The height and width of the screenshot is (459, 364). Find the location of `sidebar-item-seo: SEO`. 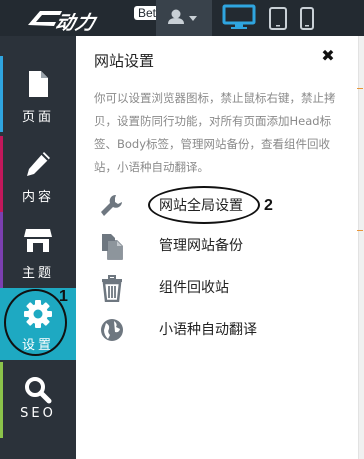

sidebar-item-seo: SEO is located at coordinates (38, 400).